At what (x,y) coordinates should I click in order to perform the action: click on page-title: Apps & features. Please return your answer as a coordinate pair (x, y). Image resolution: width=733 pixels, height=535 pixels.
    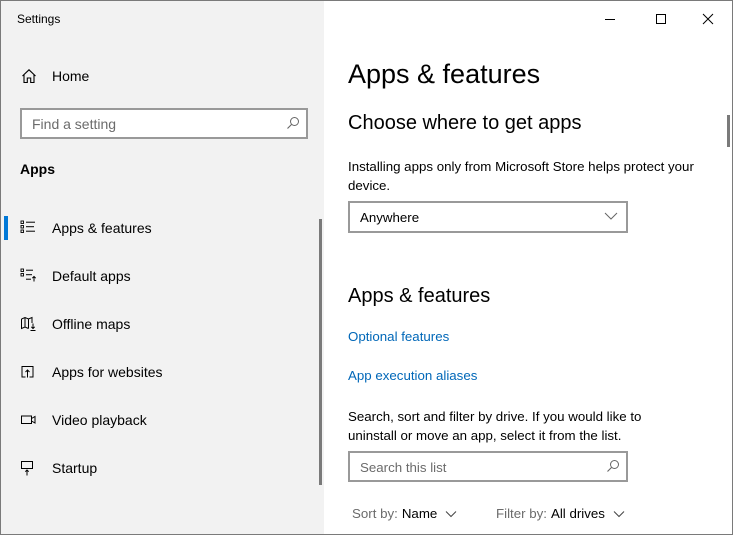
    Looking at the image, I should click on (444, 74).